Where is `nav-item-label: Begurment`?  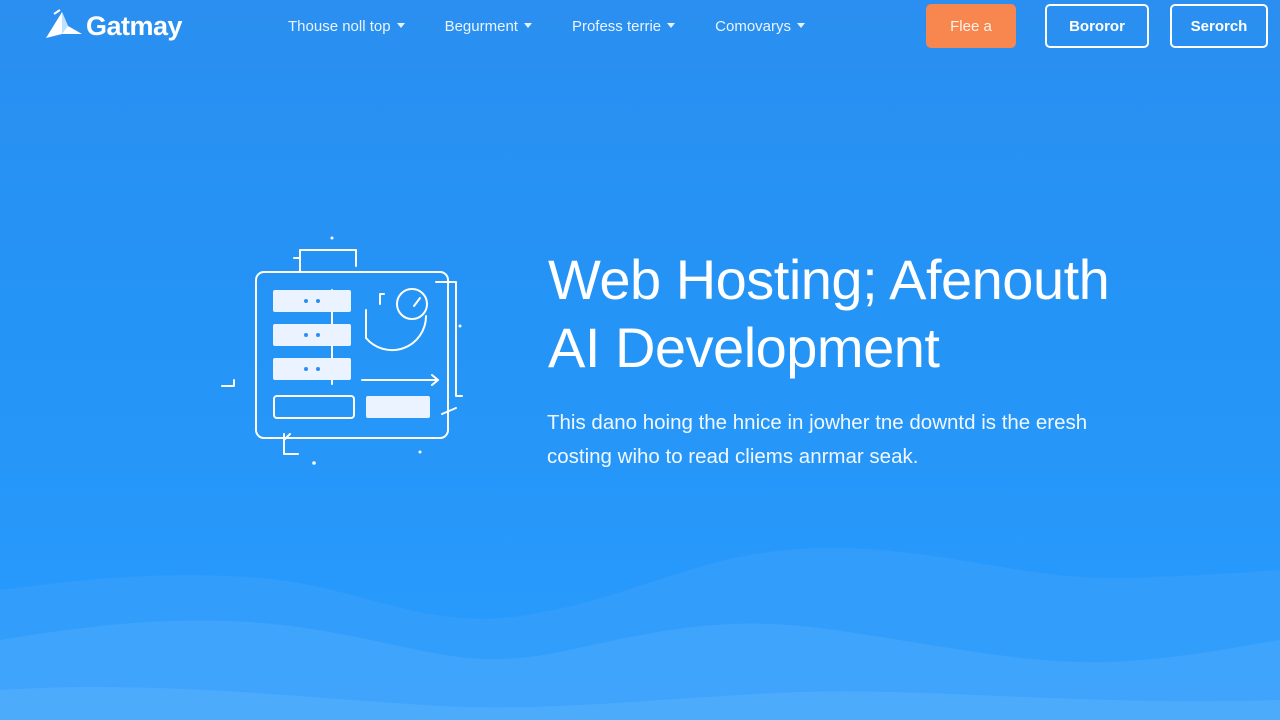 nav-item-label: Begurment is located at coordinates (481, 26).